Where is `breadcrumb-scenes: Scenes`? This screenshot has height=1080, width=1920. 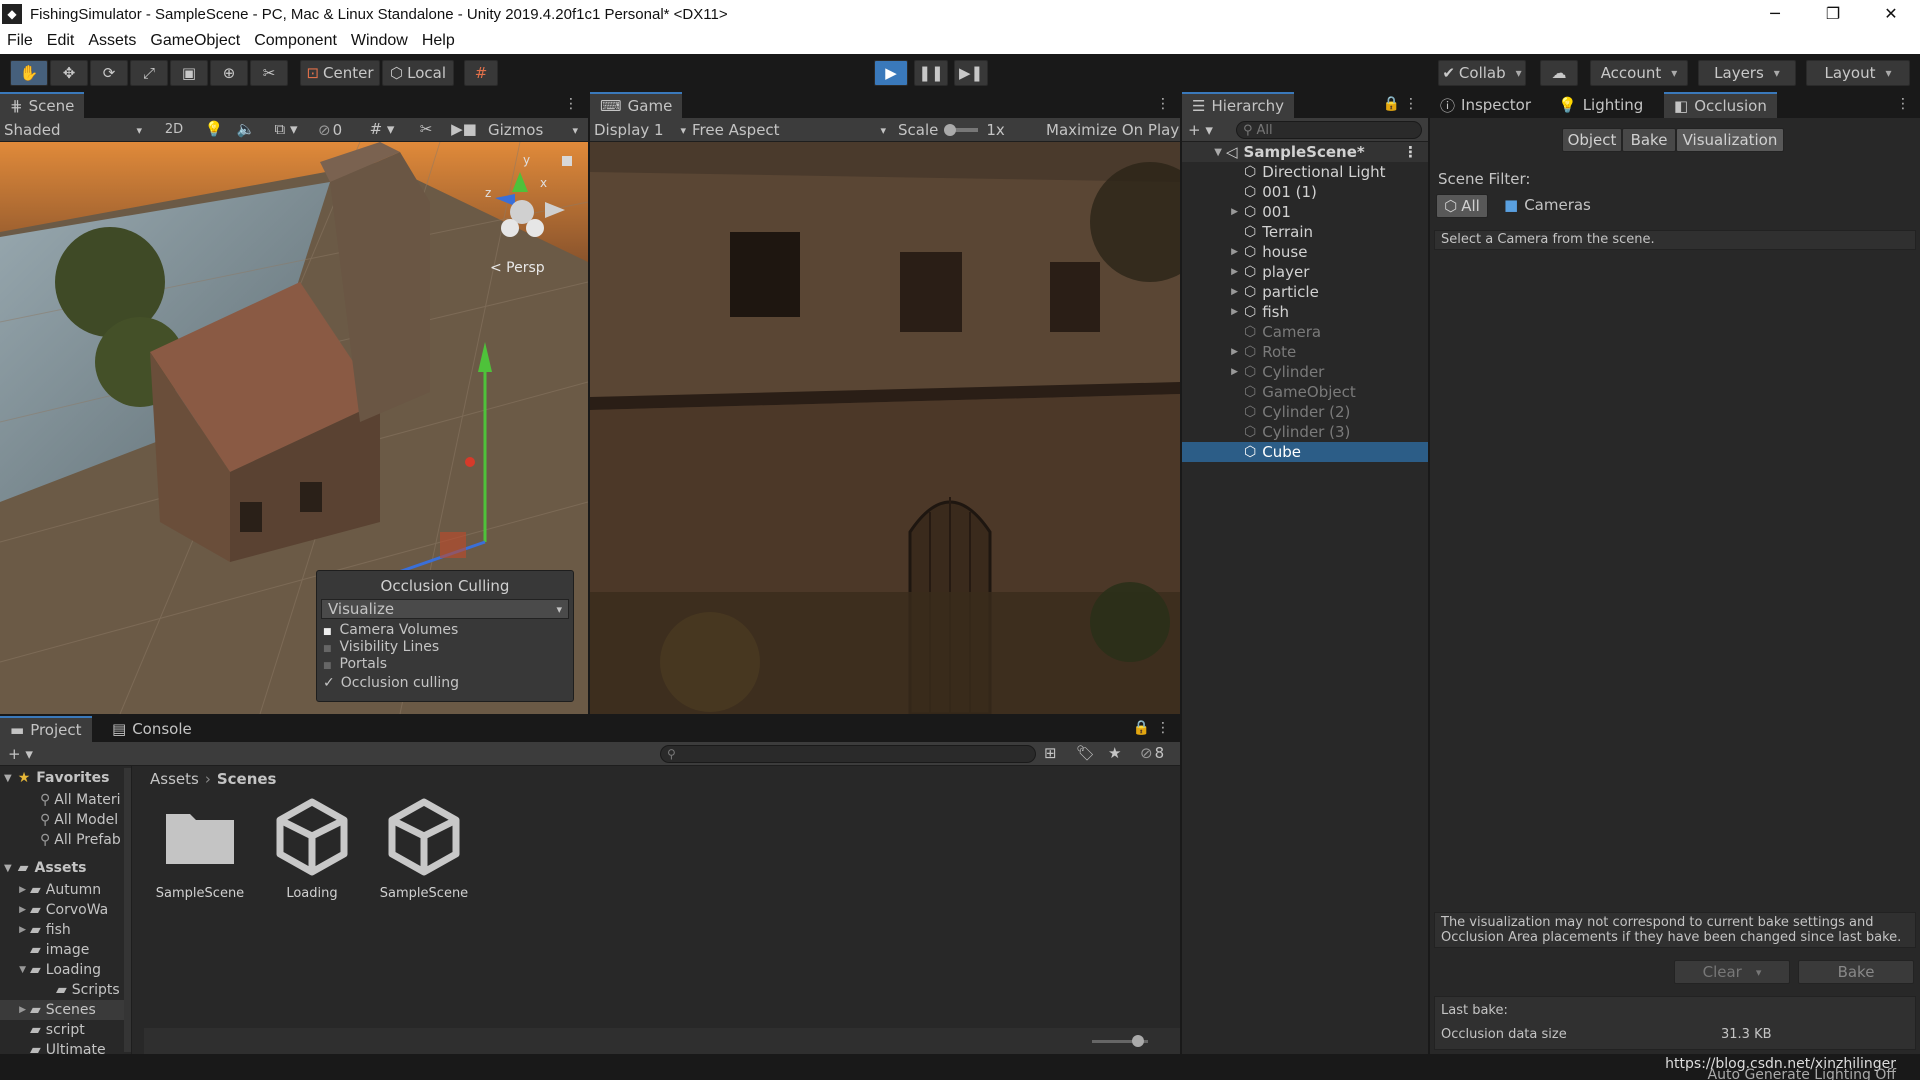 breadcrumb-scenes: Scenes is located at coordinates (247, 779).